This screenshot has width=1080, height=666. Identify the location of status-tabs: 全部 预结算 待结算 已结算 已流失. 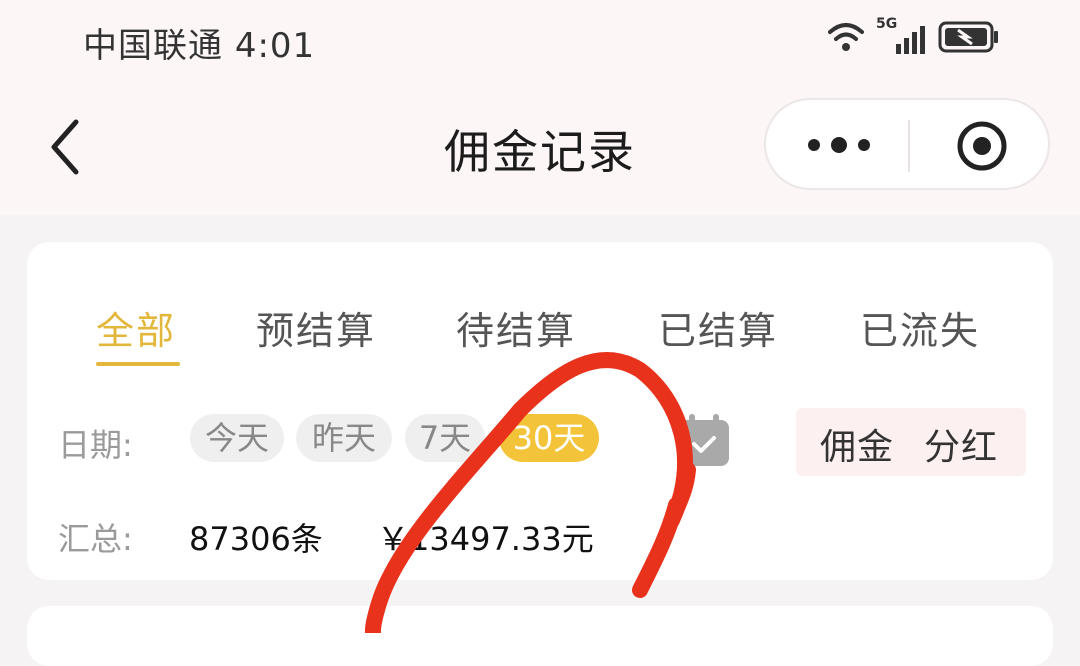
(540, 335).